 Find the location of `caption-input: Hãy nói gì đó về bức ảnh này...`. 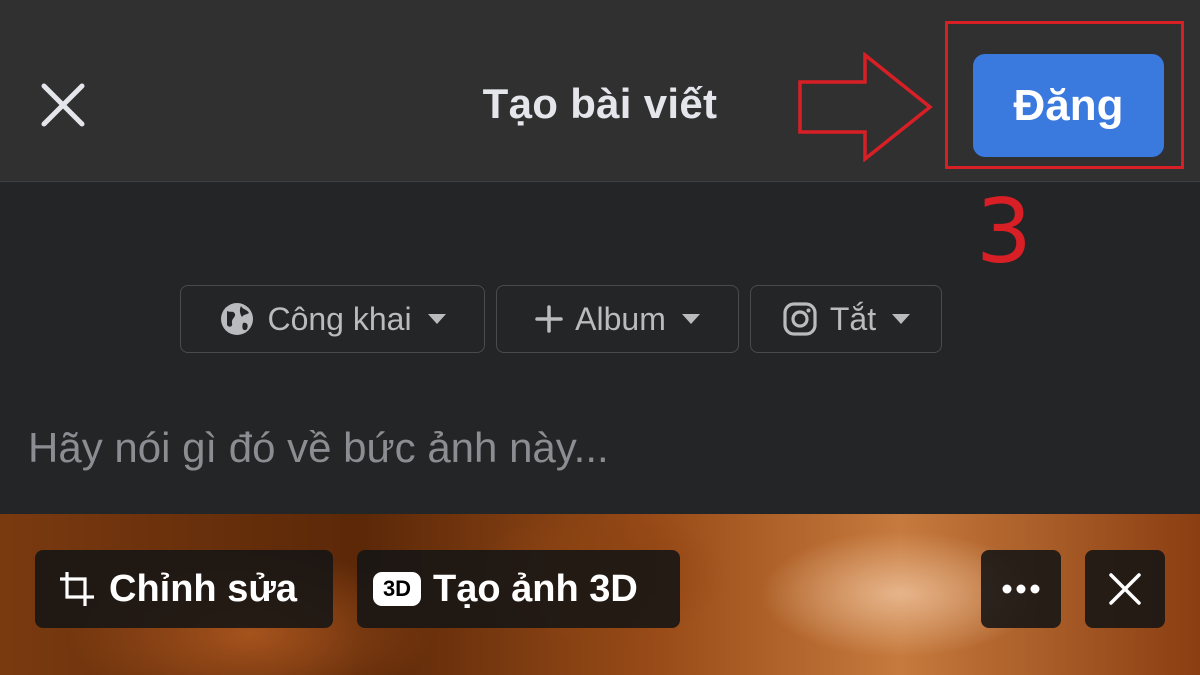

caption-input: Hãy nói gì đó về bức ảnh này... is located at coordinates (318, 448).